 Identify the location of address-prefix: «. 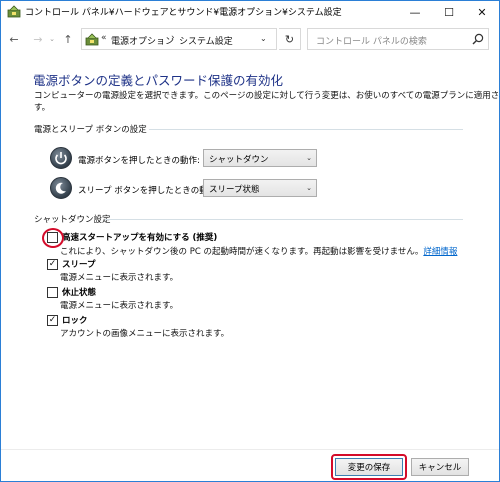
(104, 38).